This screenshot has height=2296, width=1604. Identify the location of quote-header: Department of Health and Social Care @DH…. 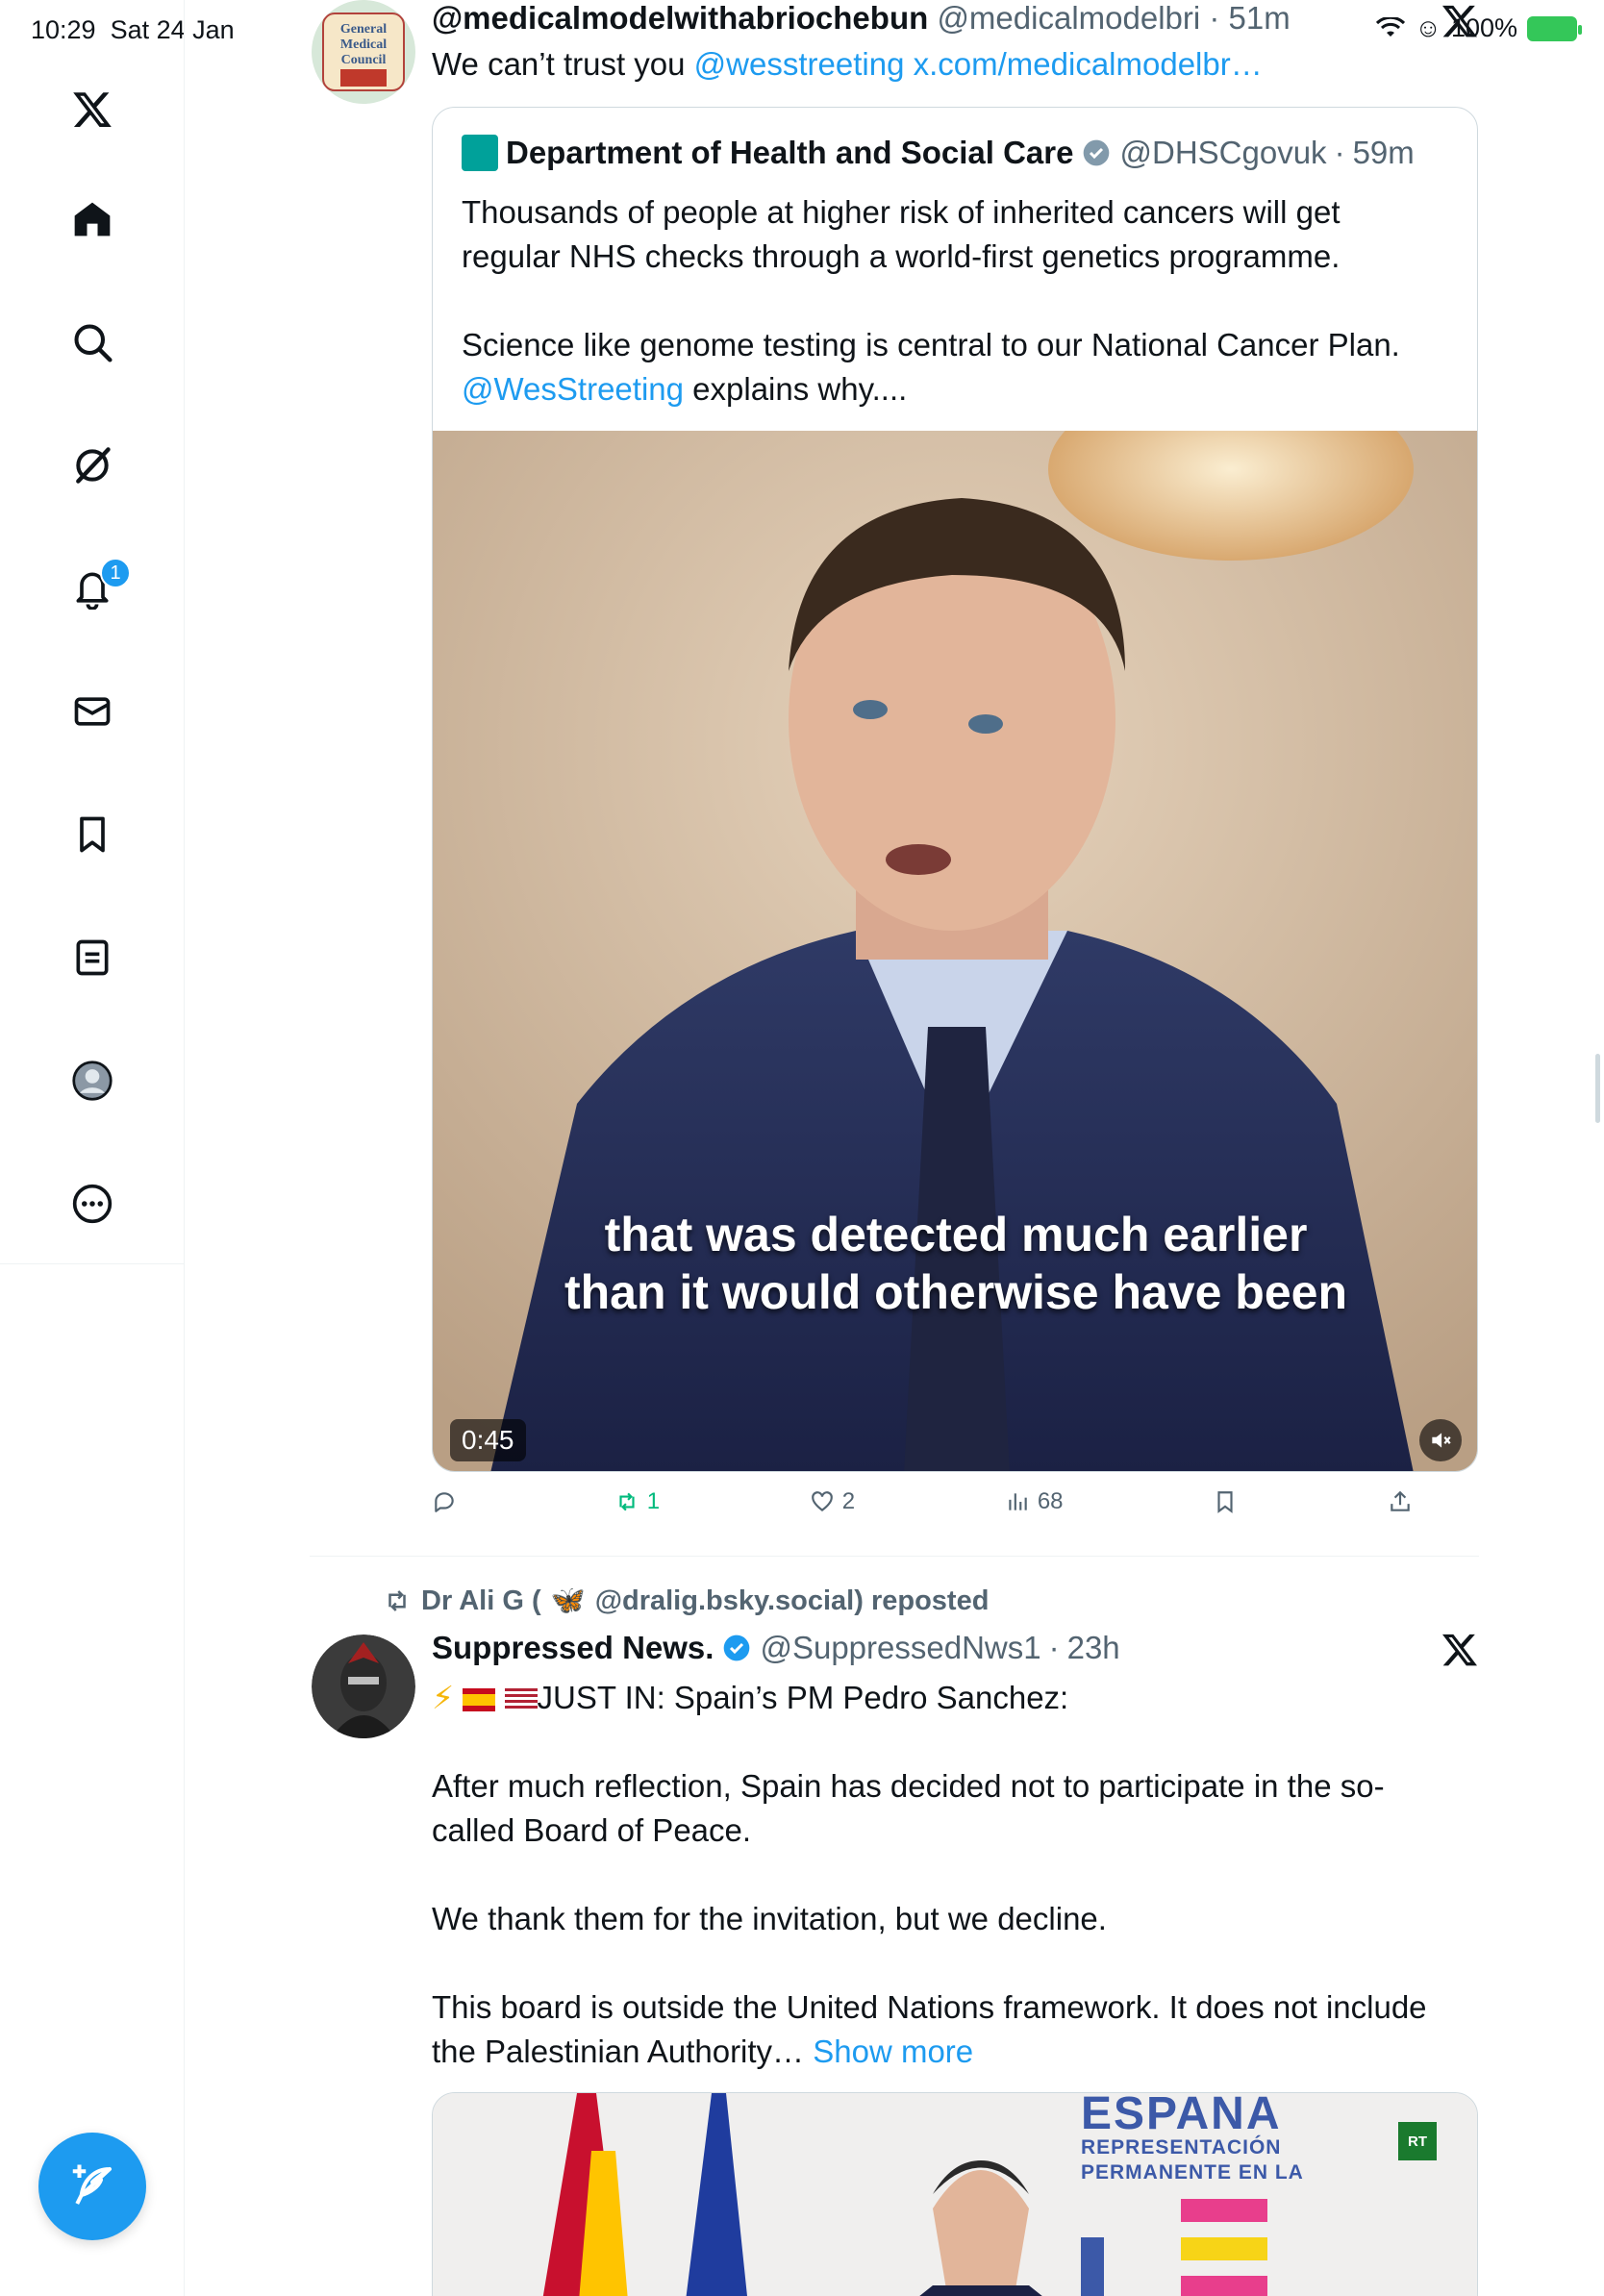
(938, 153).